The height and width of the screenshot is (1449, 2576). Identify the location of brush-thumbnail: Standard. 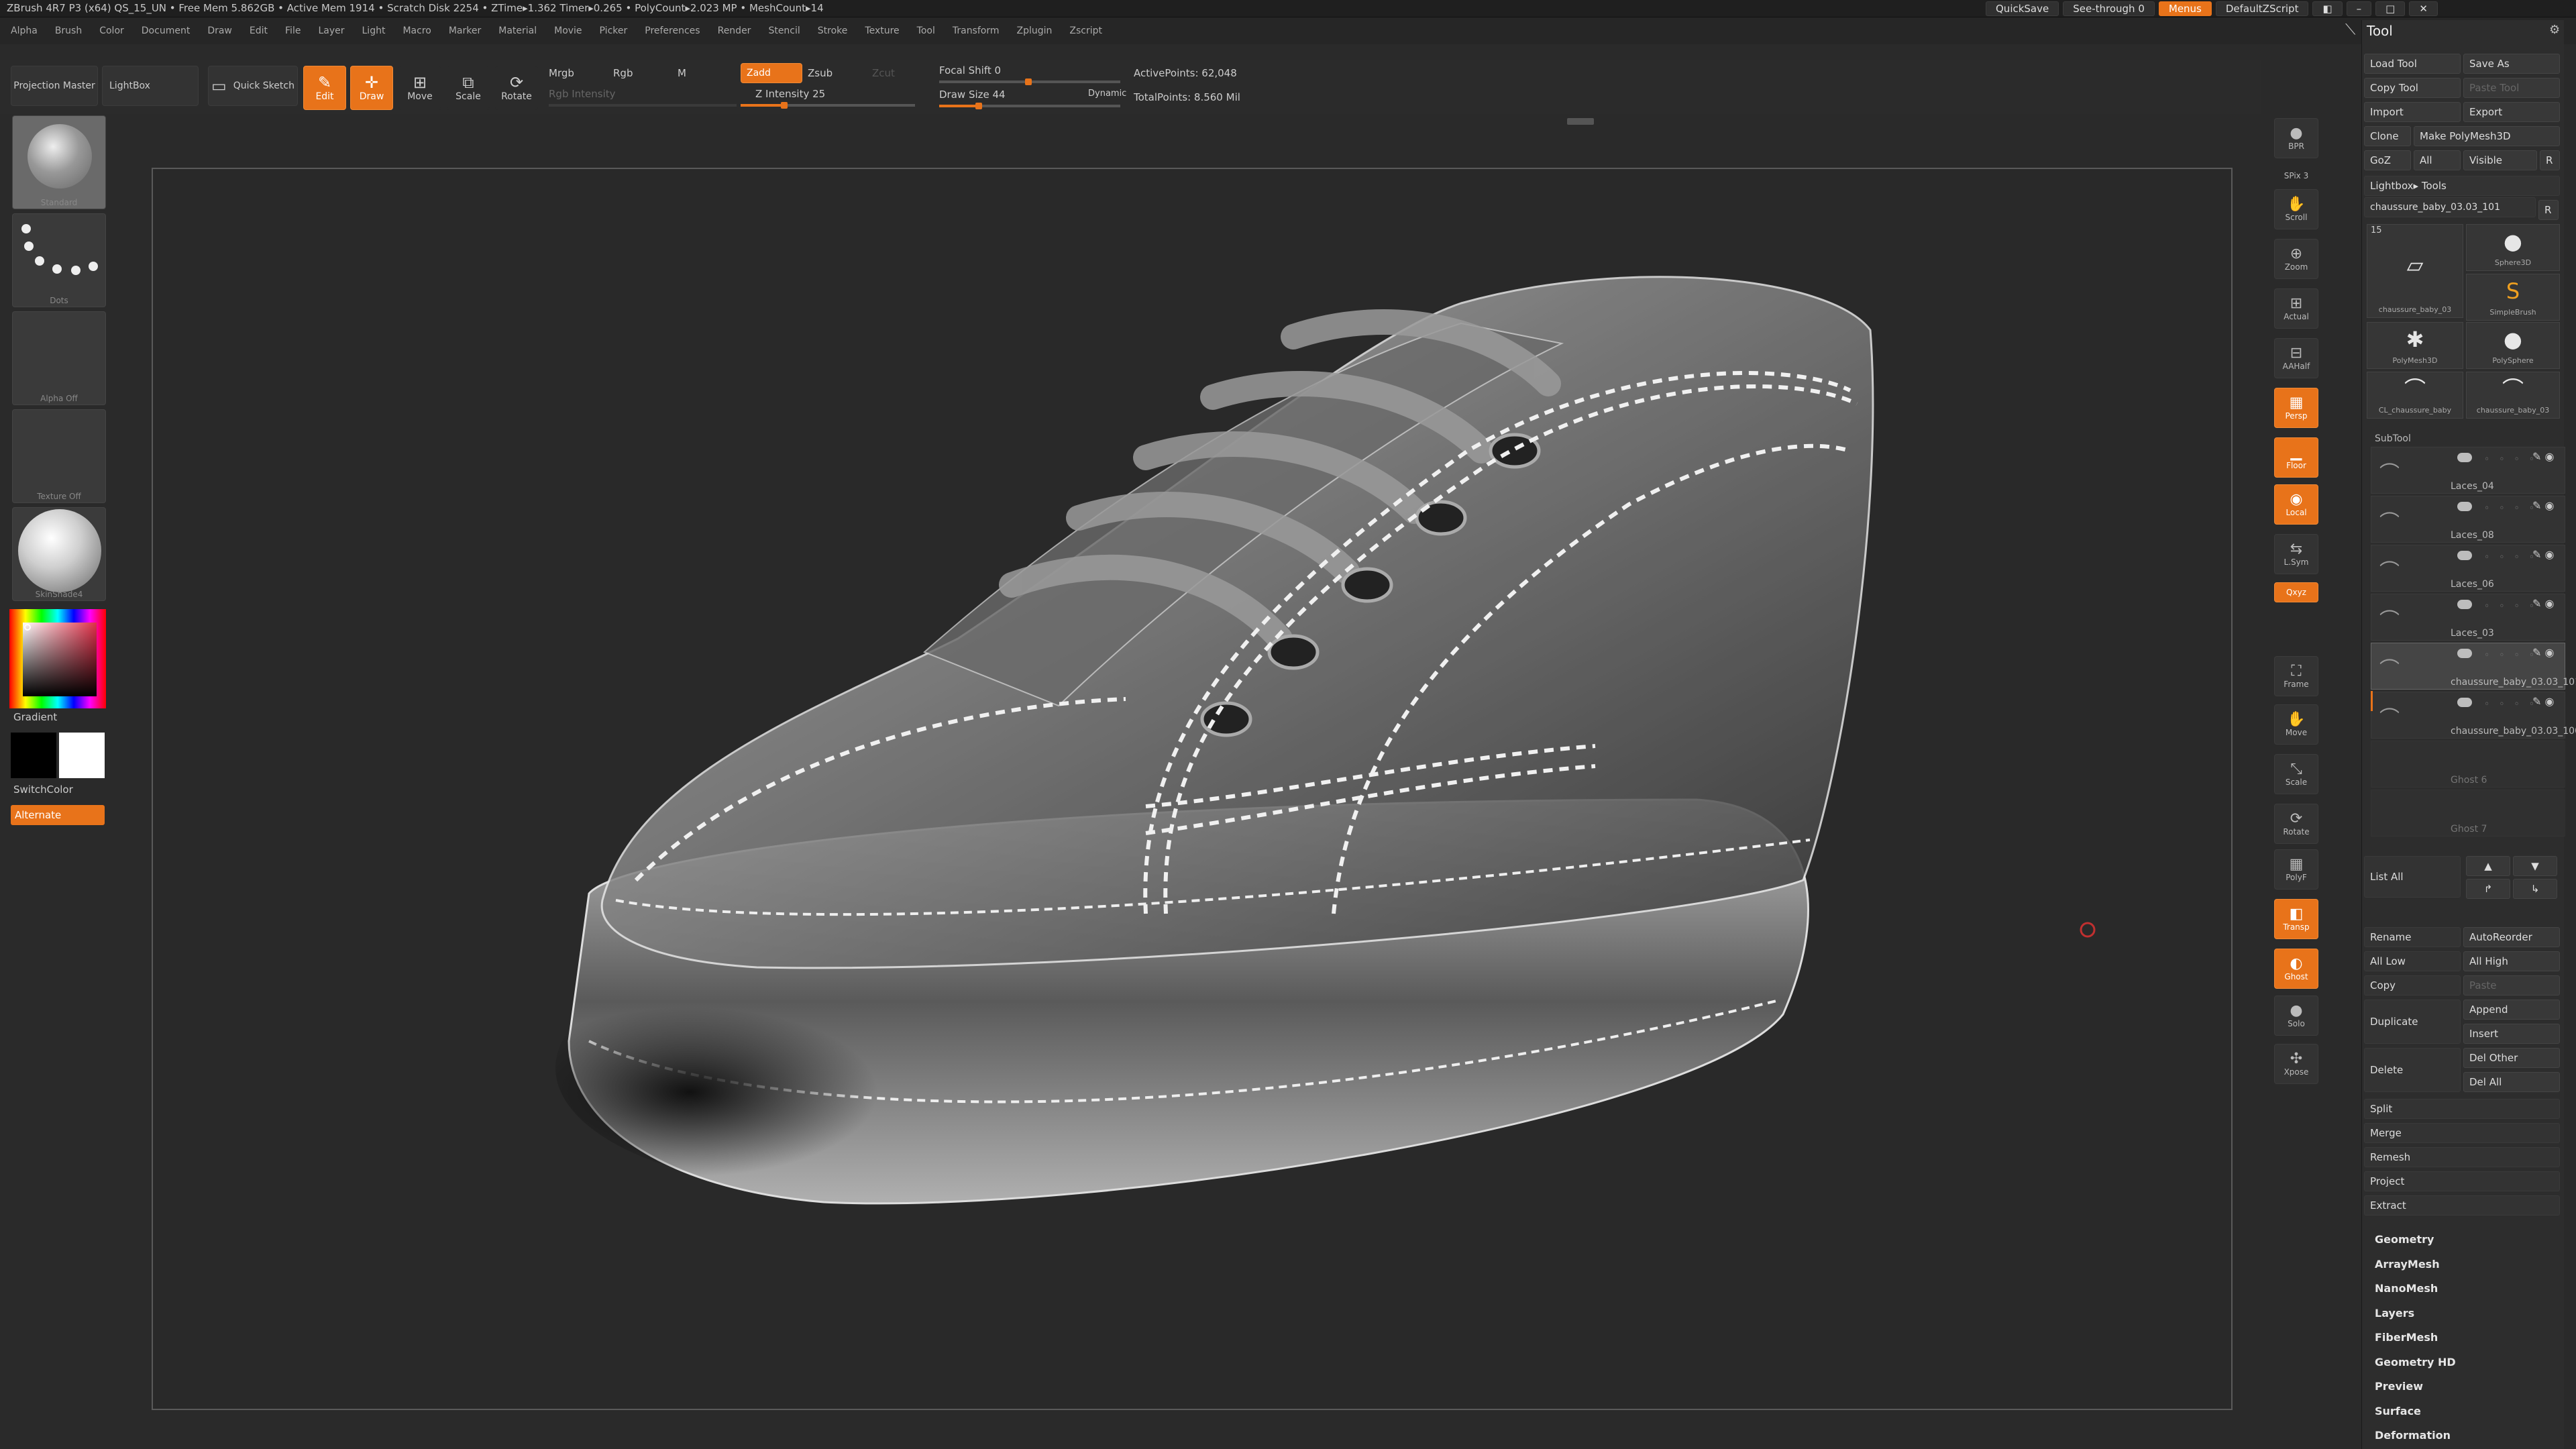
(59, 162).